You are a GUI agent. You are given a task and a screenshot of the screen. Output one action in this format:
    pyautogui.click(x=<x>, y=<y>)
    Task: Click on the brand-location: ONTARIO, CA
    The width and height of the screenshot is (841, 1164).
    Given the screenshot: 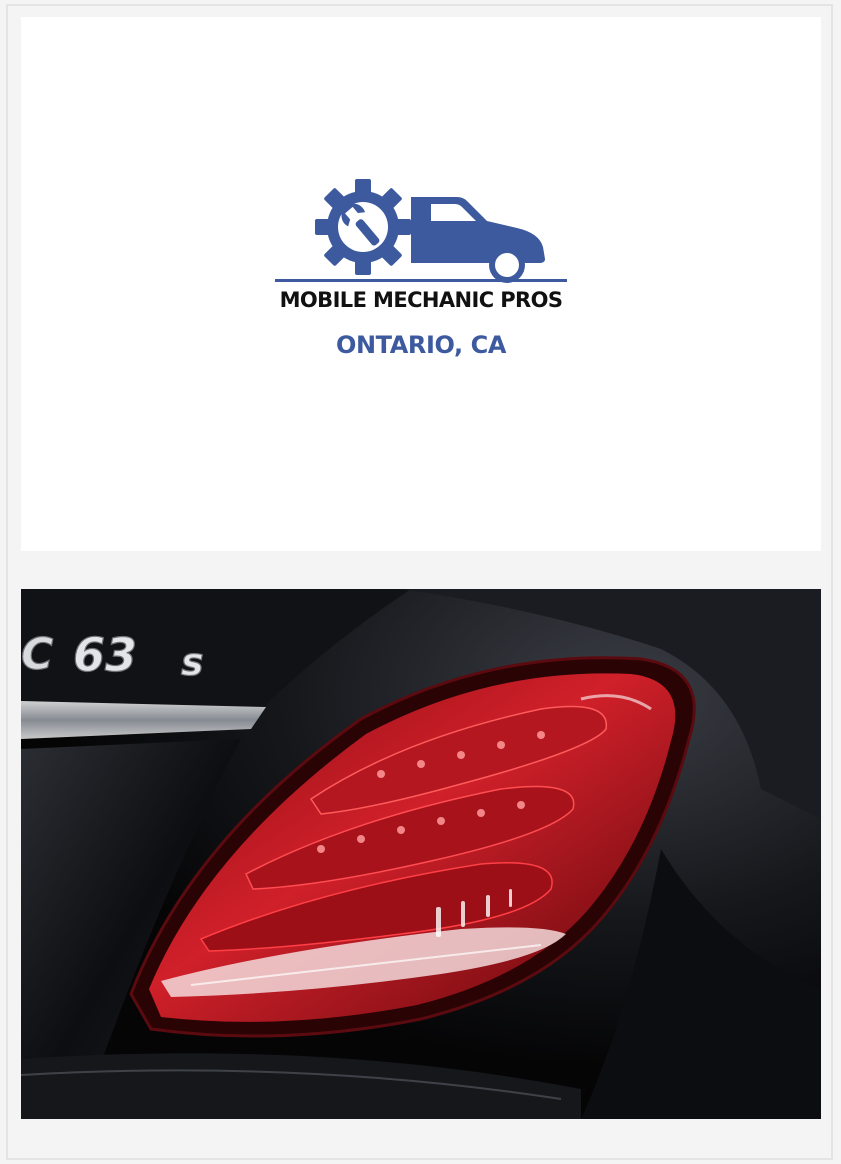 What is the action you would take?
    pyautogui.click(x=421, y=345)
    